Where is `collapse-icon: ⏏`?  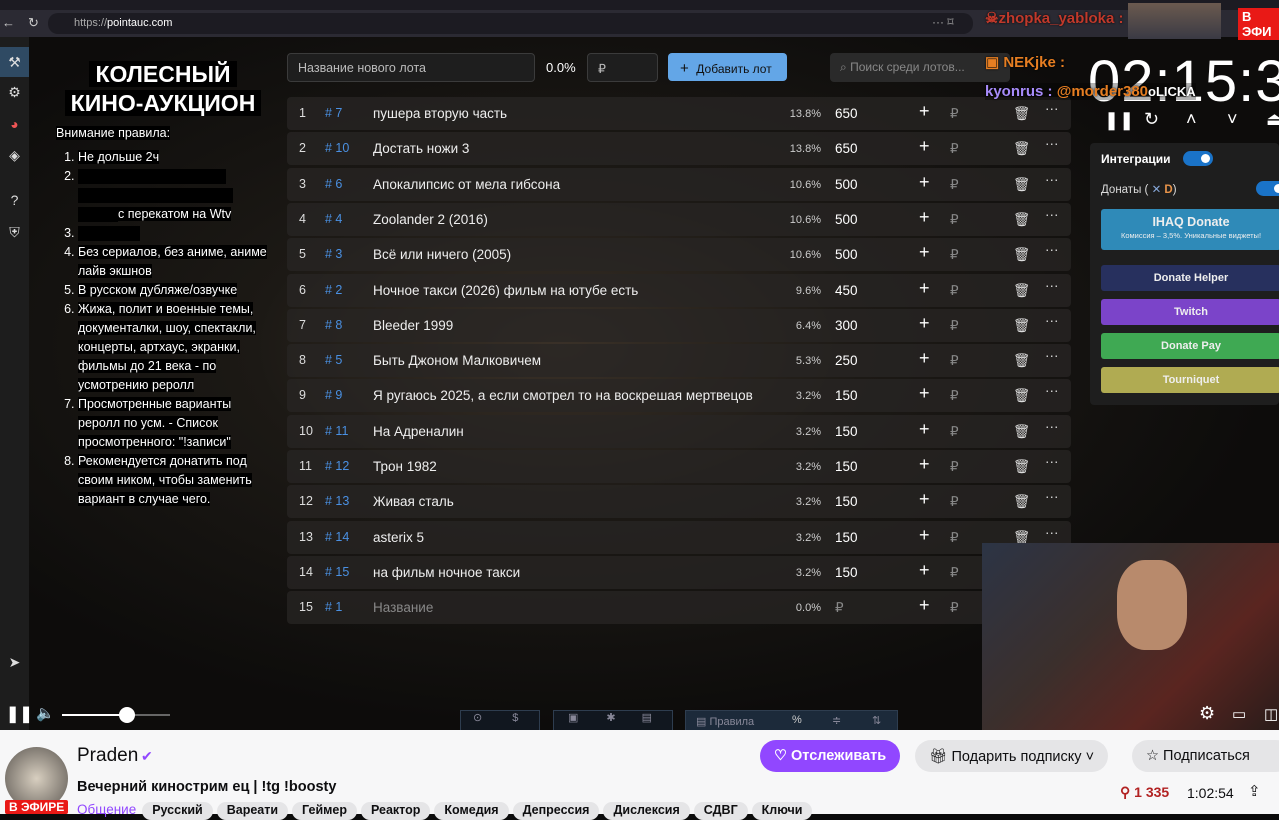
collapse-icon: ⏏ is located at coordinates (1272, 119).